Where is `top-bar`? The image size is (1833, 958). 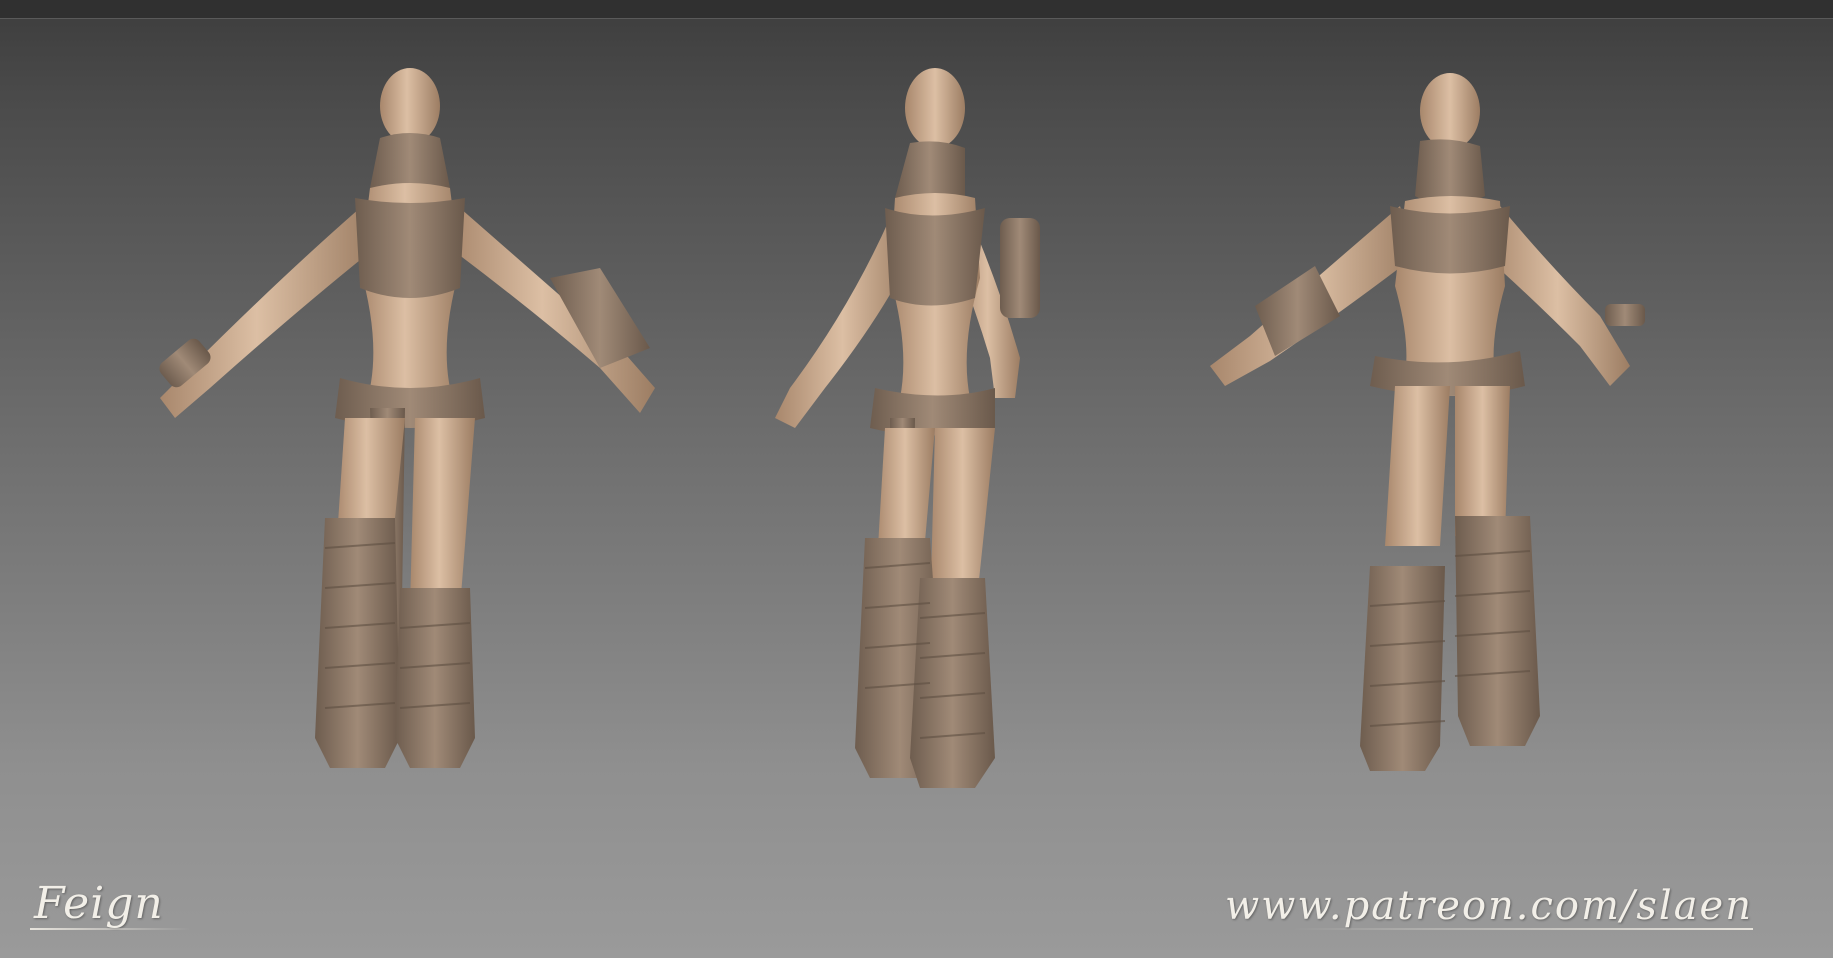 top-bar is located at coordinates (916, 9).